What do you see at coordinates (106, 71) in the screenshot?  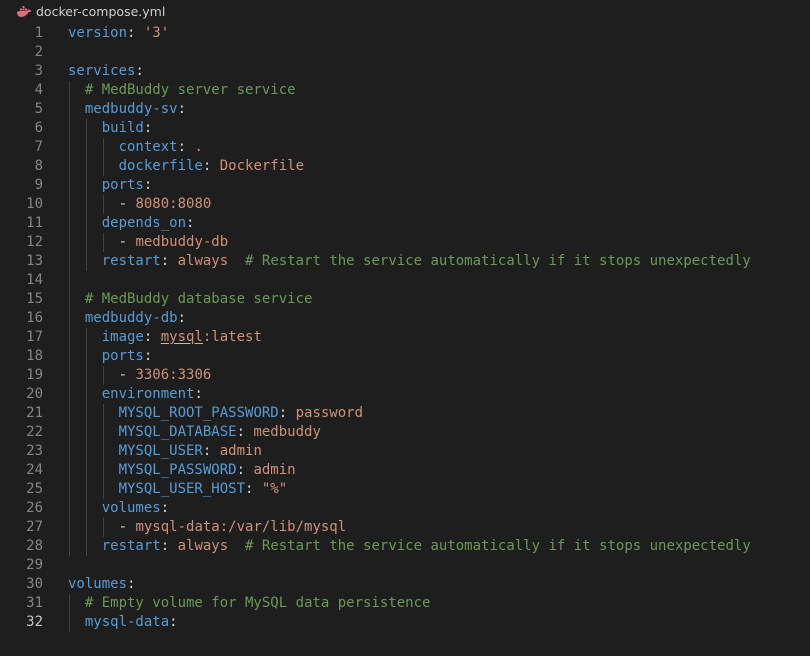 I see `line-content: services:` at bounding box center [106, 71].